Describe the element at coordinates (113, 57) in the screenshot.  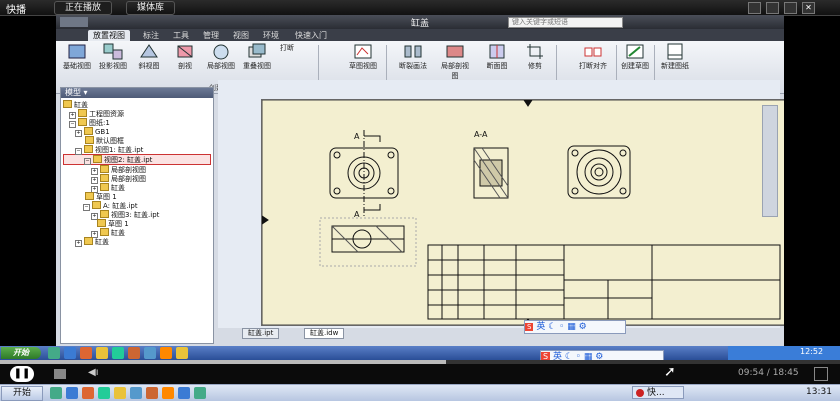
I see `projected-view-button: 投影视图` at that location.